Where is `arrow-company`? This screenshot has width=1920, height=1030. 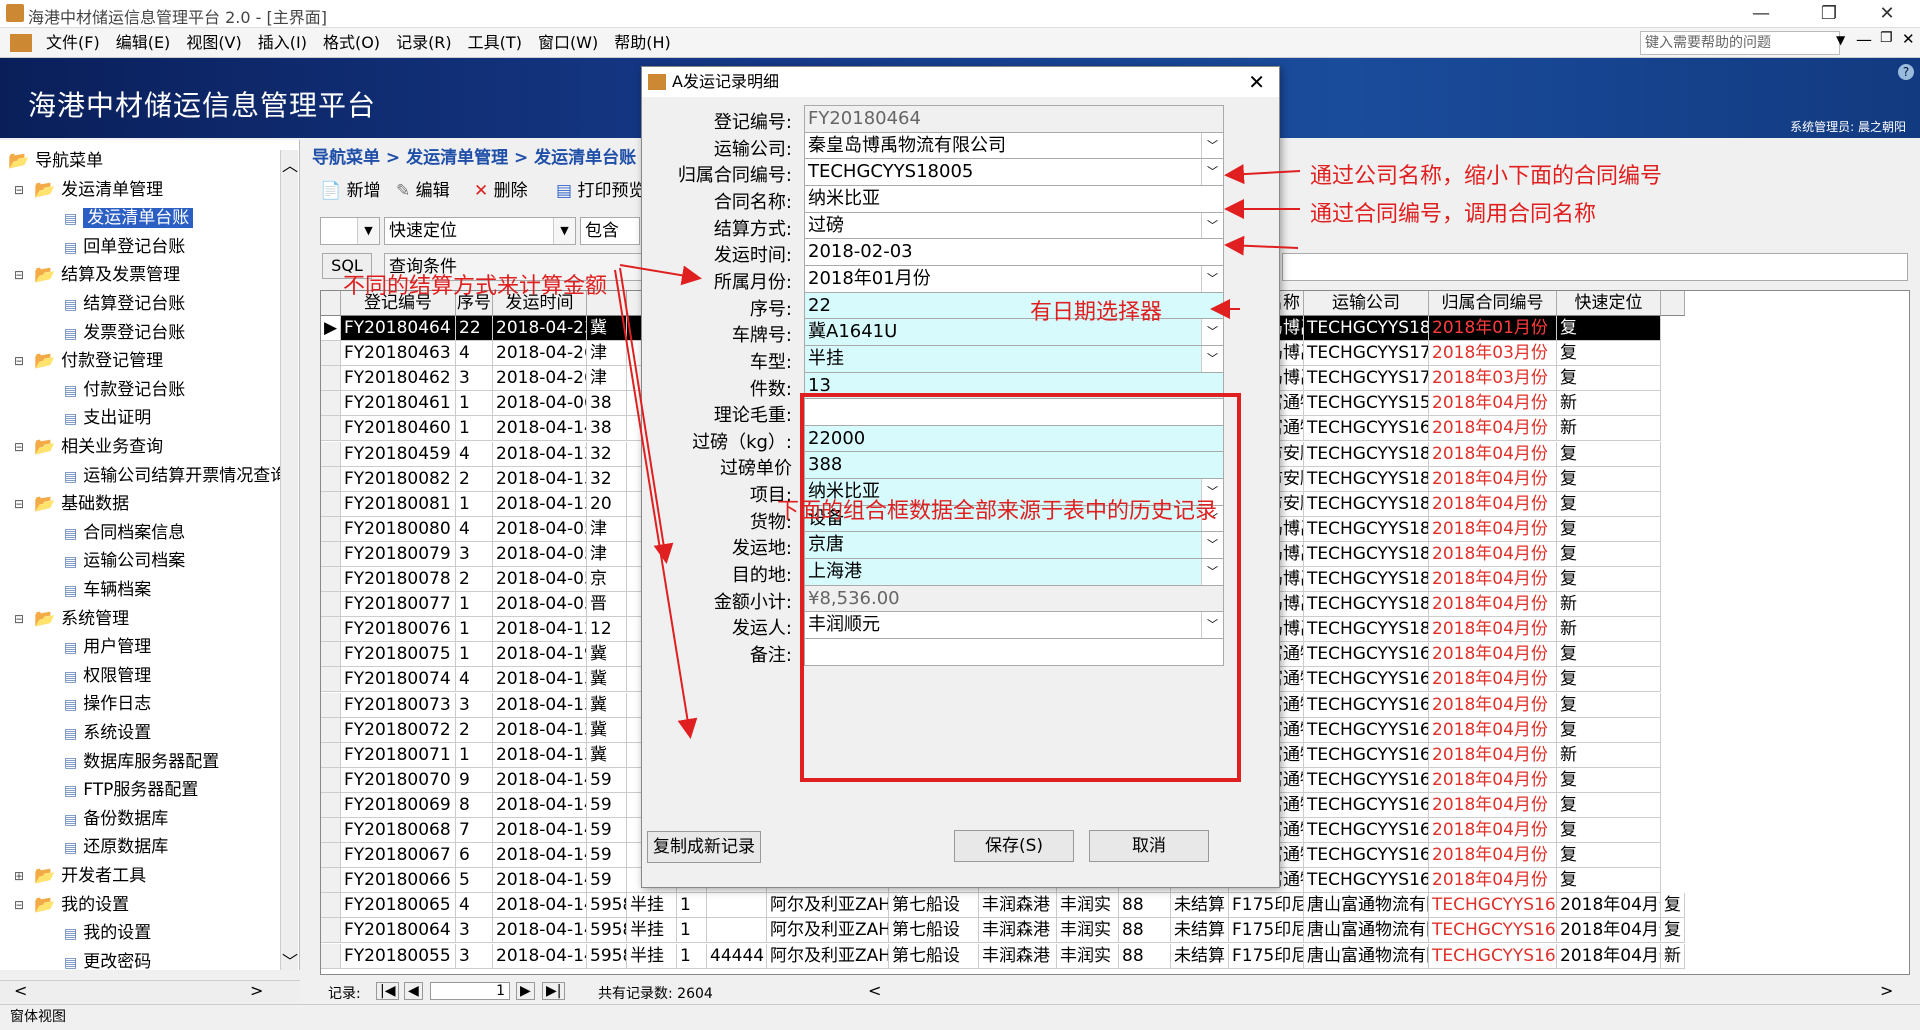 arrow-company is located at coordinates (1262, 174).